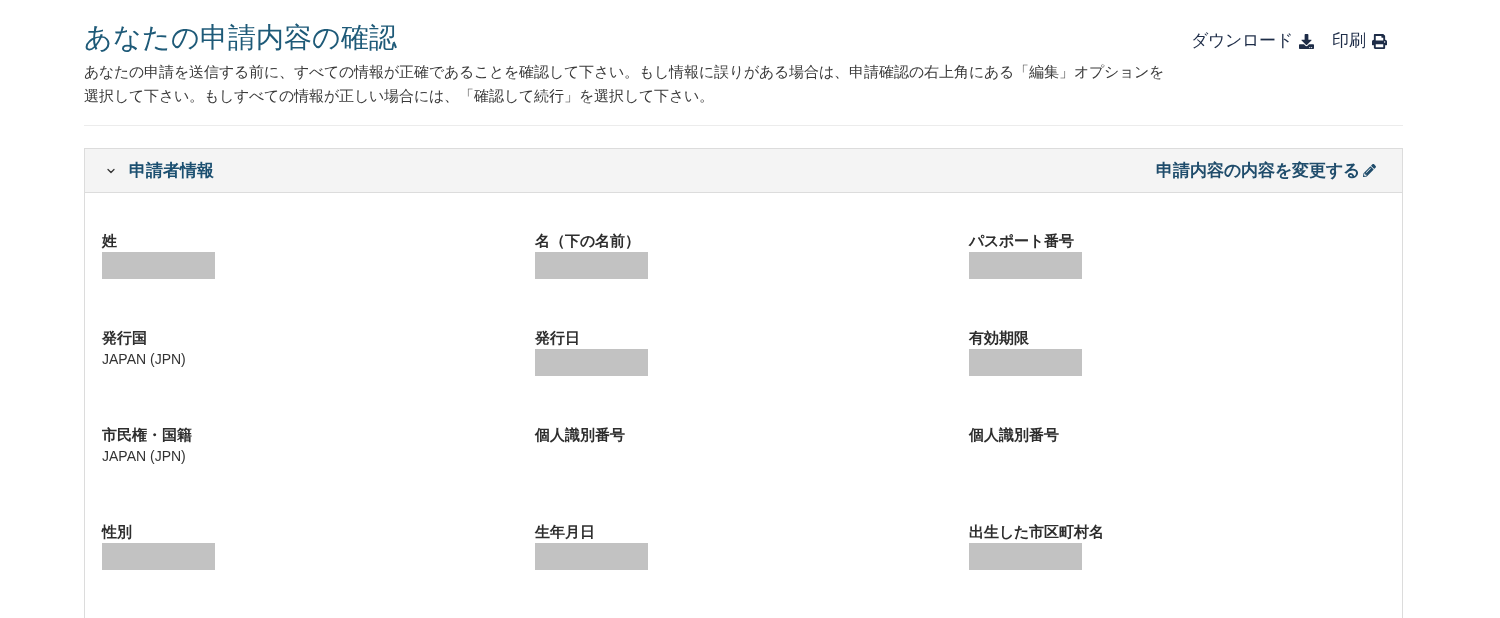  Describe the element at coordinates (124, 338) in the screenshot. I see `field-label: 発行国` at that location.